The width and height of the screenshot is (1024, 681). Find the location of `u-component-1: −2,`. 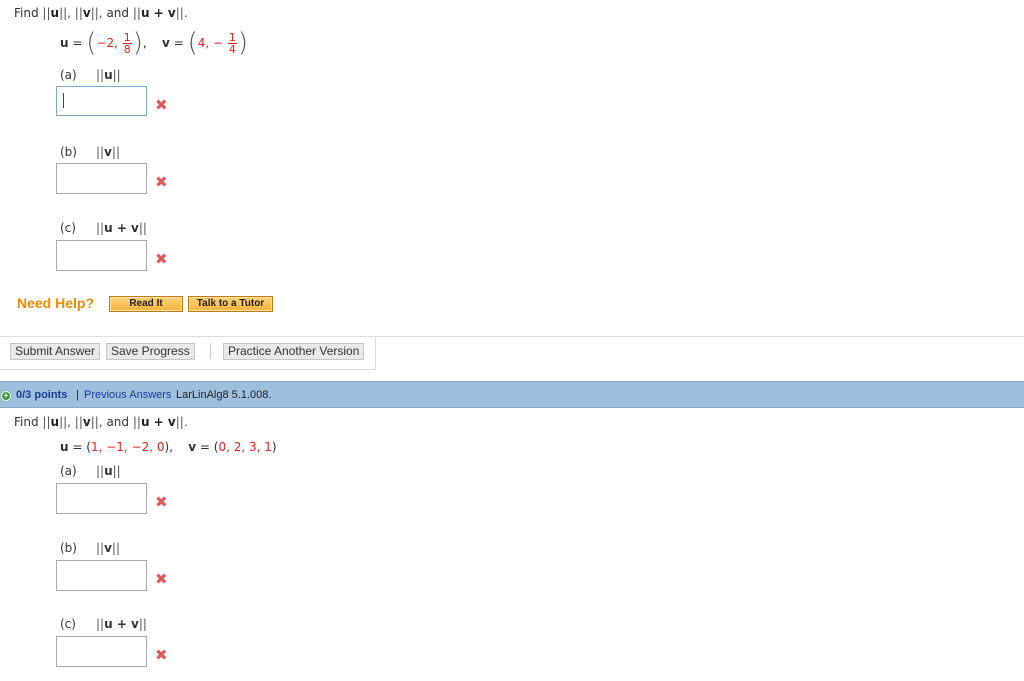

u-component-1: −2, is located at coordinates (107, 43).